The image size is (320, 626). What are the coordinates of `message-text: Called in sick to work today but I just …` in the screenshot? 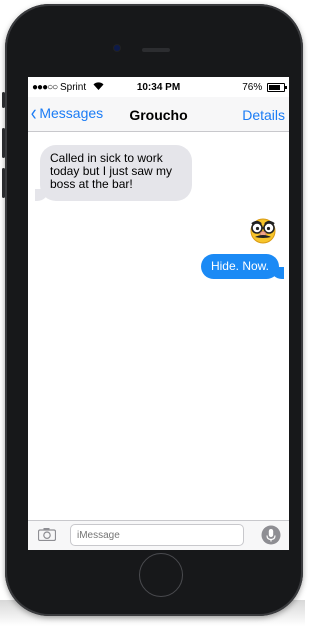 It's located at (111, 171).